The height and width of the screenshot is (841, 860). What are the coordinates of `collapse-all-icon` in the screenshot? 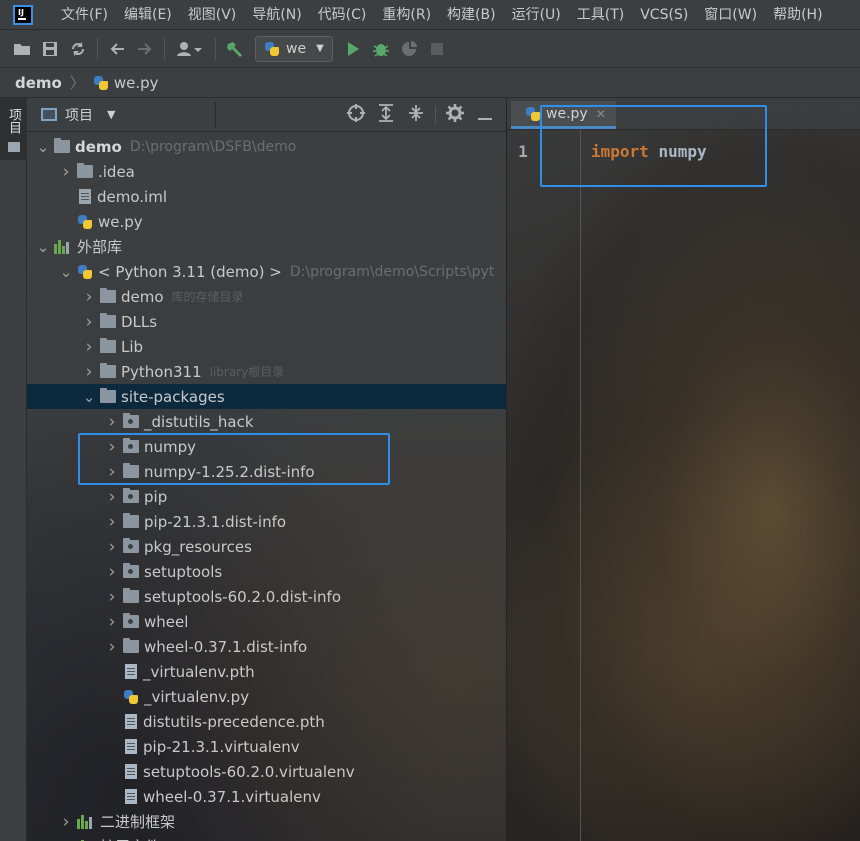 It's located at (416, 115).